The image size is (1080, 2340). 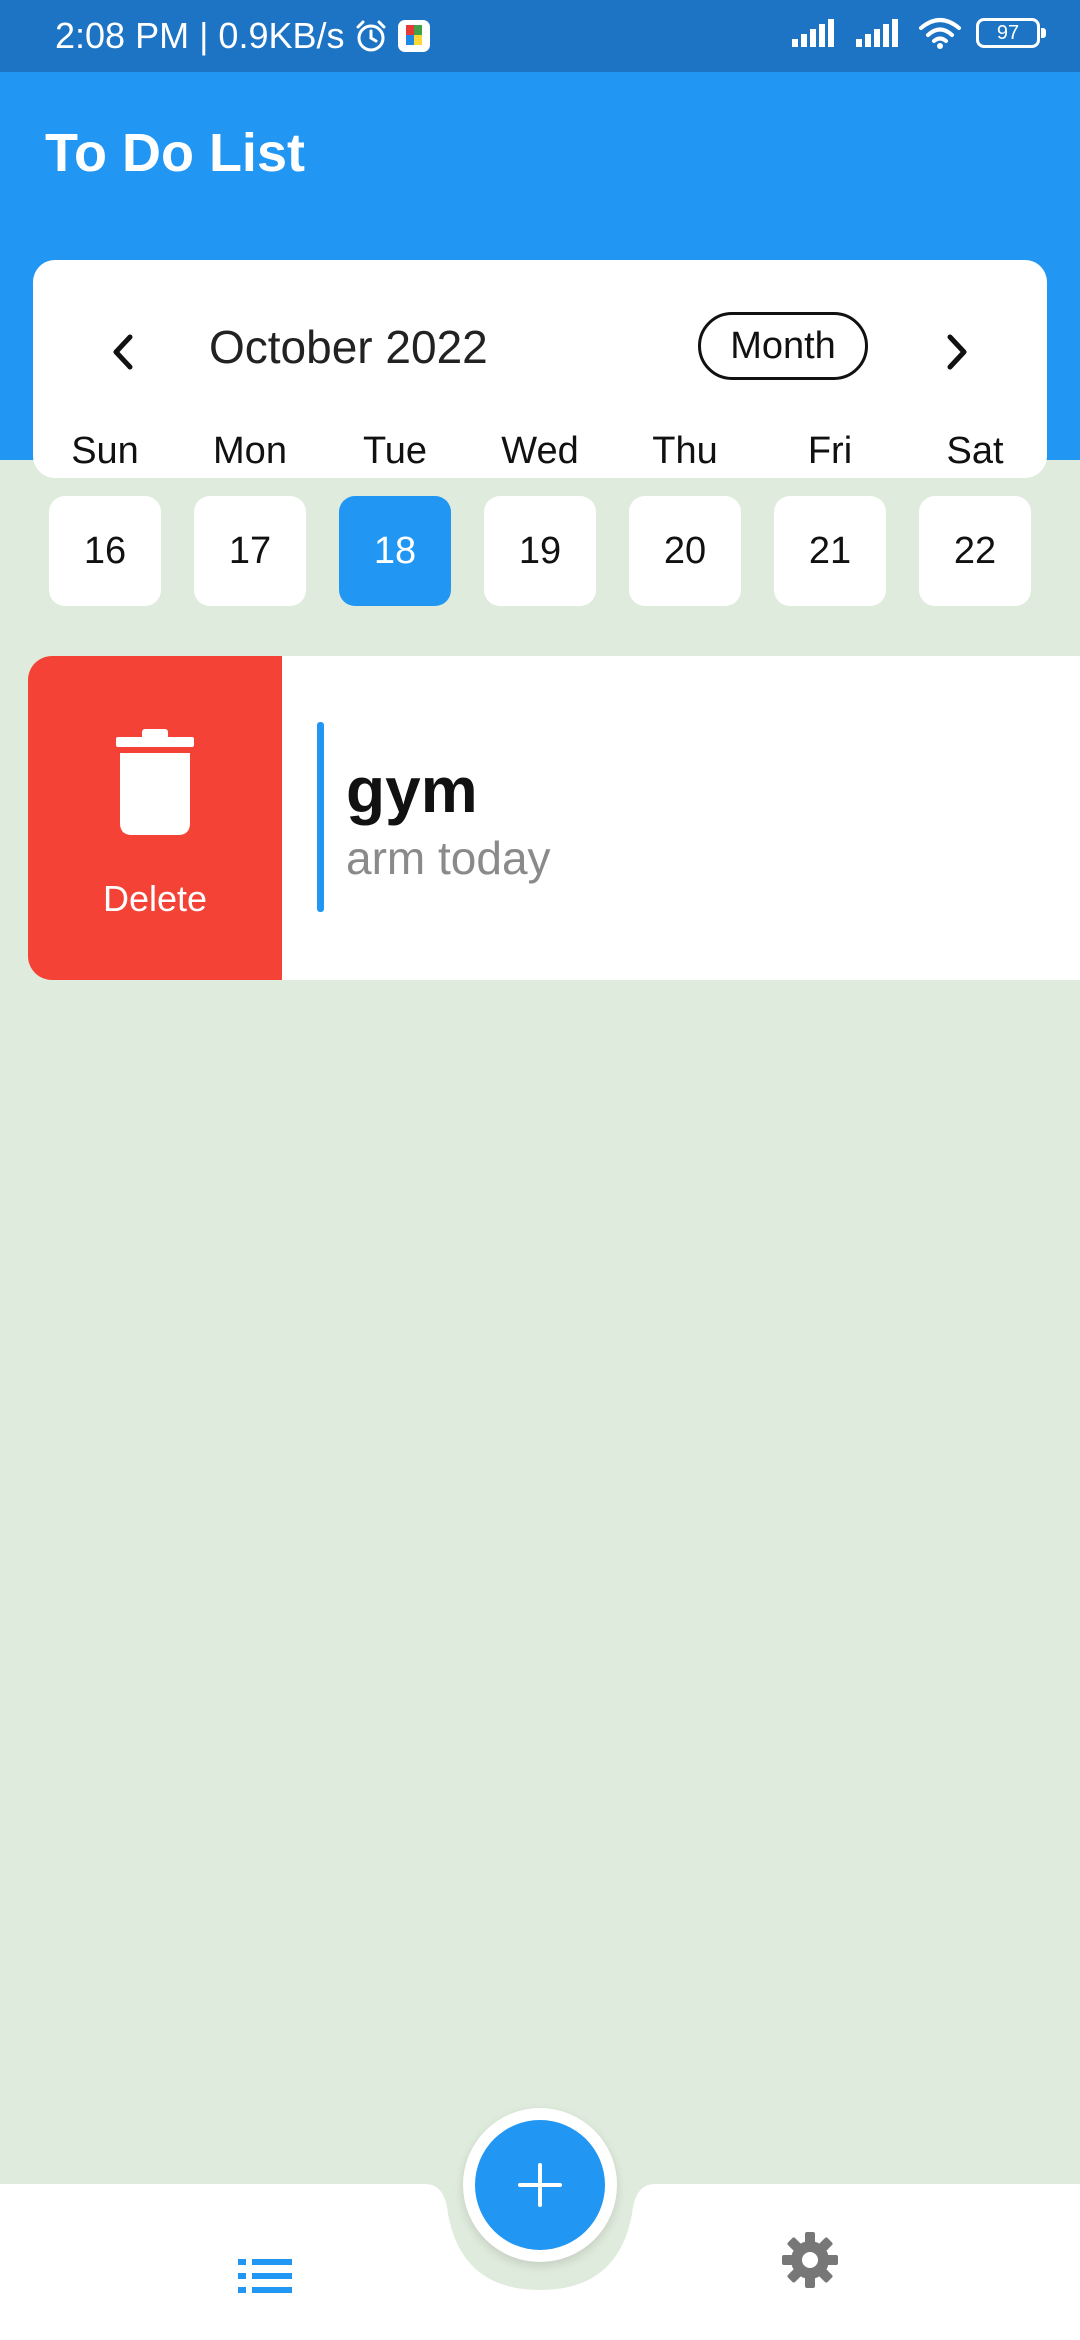 What do you see at coordinates (105, 551) in the screenshot?
I see `date-cell: 16` at bounding box center [105, 551].